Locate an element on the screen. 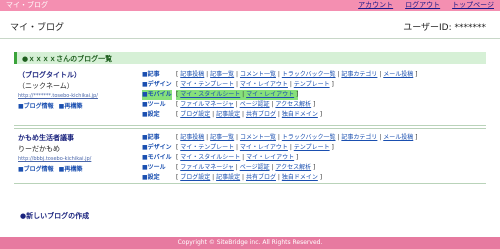 This screenshot has height=249, width=500. blog-list-heading: ●ｘｘｘｘさんのブログ一覧 is located at coordinates (250, 58).